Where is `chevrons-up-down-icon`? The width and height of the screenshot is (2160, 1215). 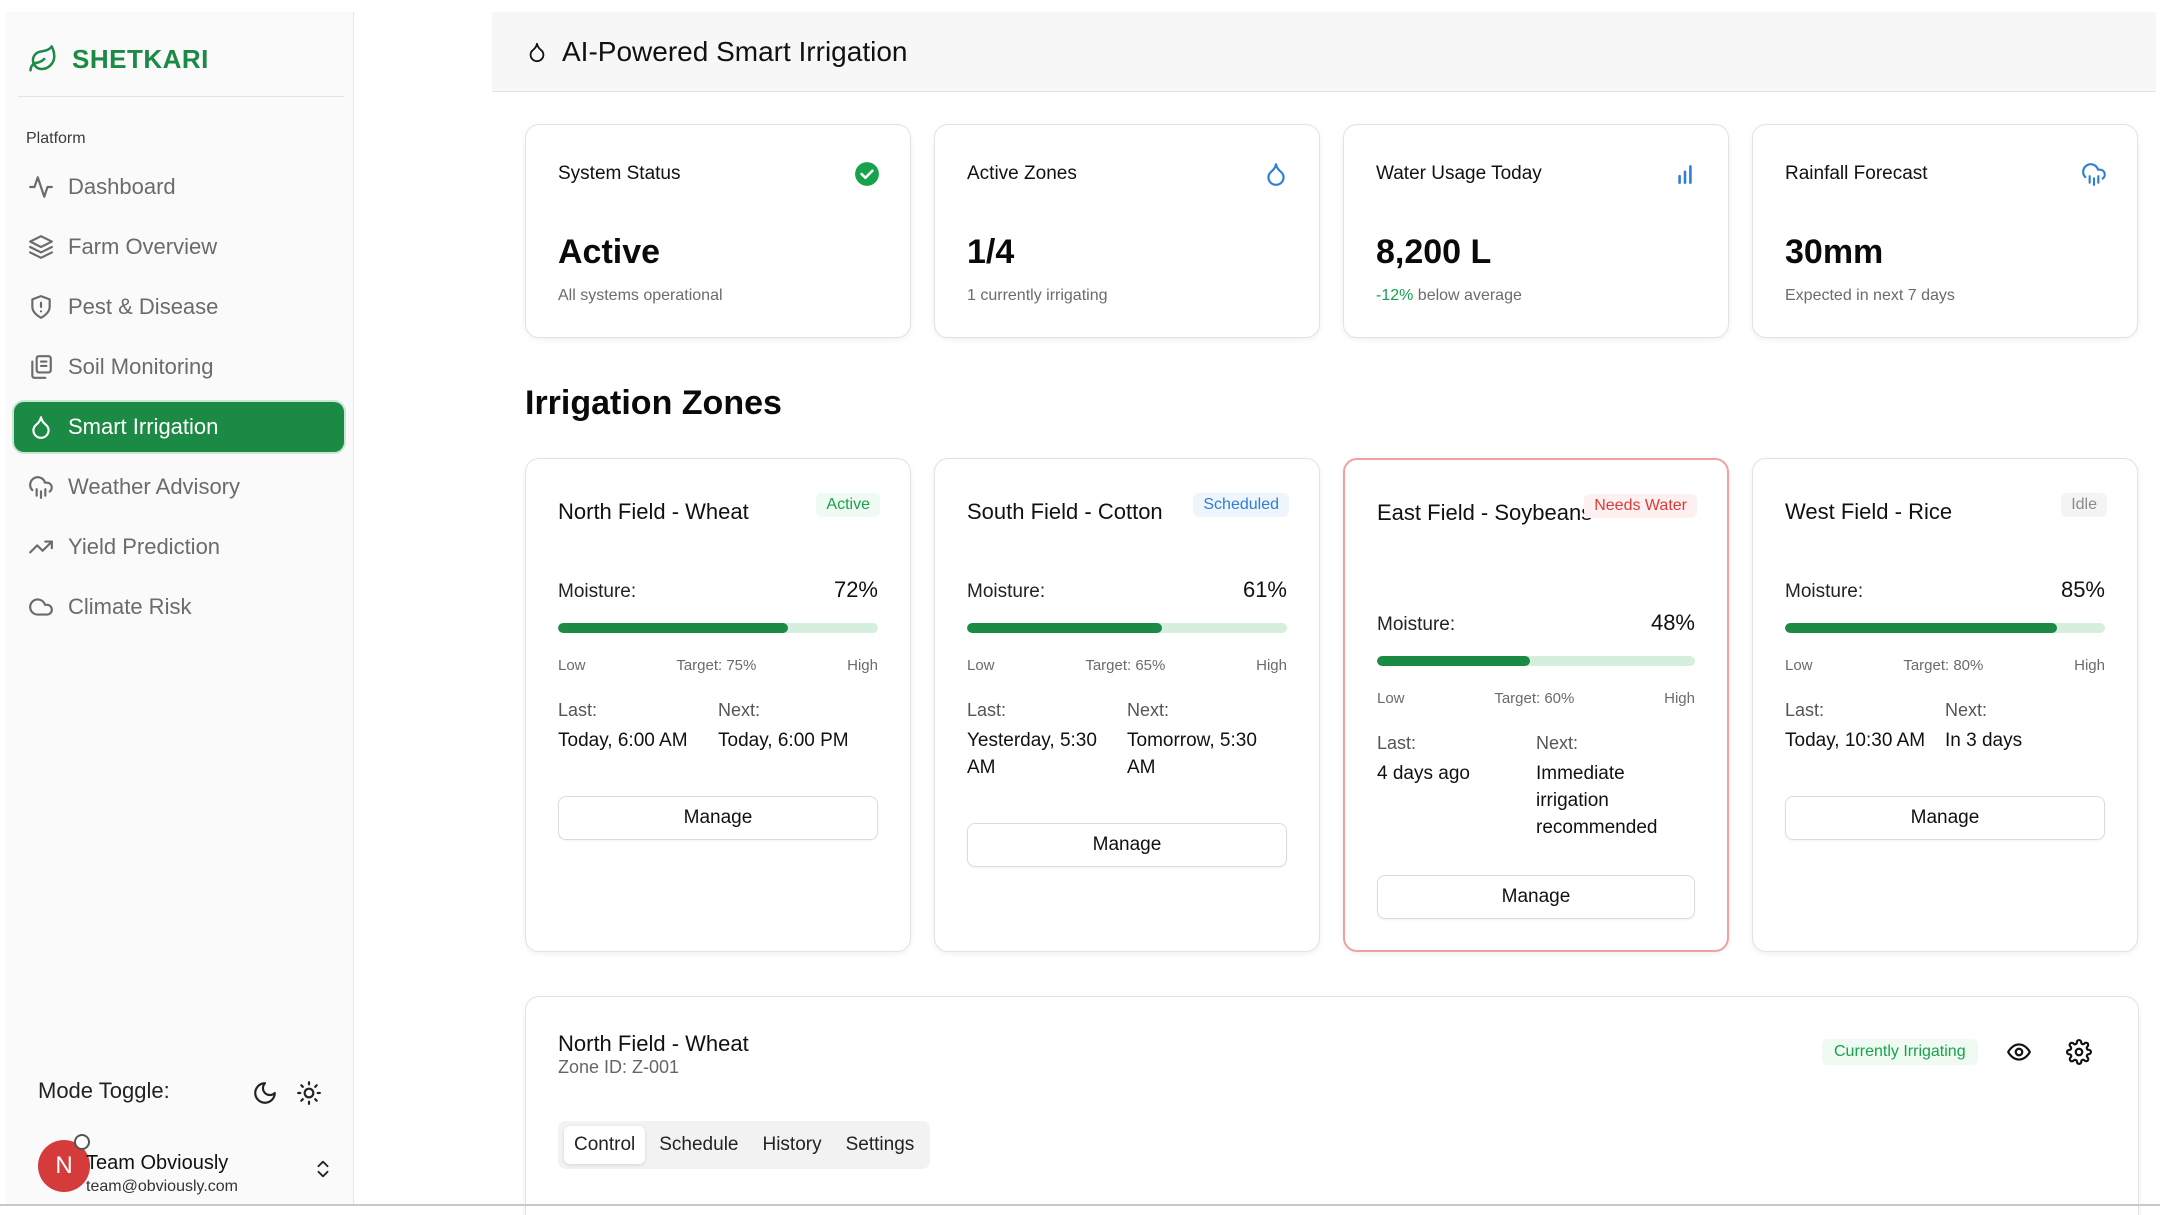 chevrons-up-down-icon is located at coordinates (323, 1169).